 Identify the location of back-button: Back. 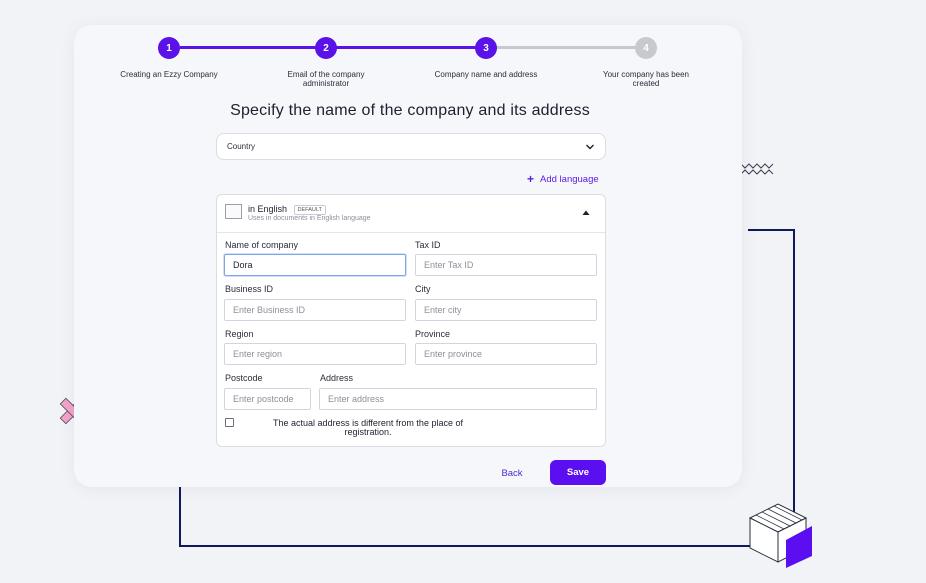
(512, 473).